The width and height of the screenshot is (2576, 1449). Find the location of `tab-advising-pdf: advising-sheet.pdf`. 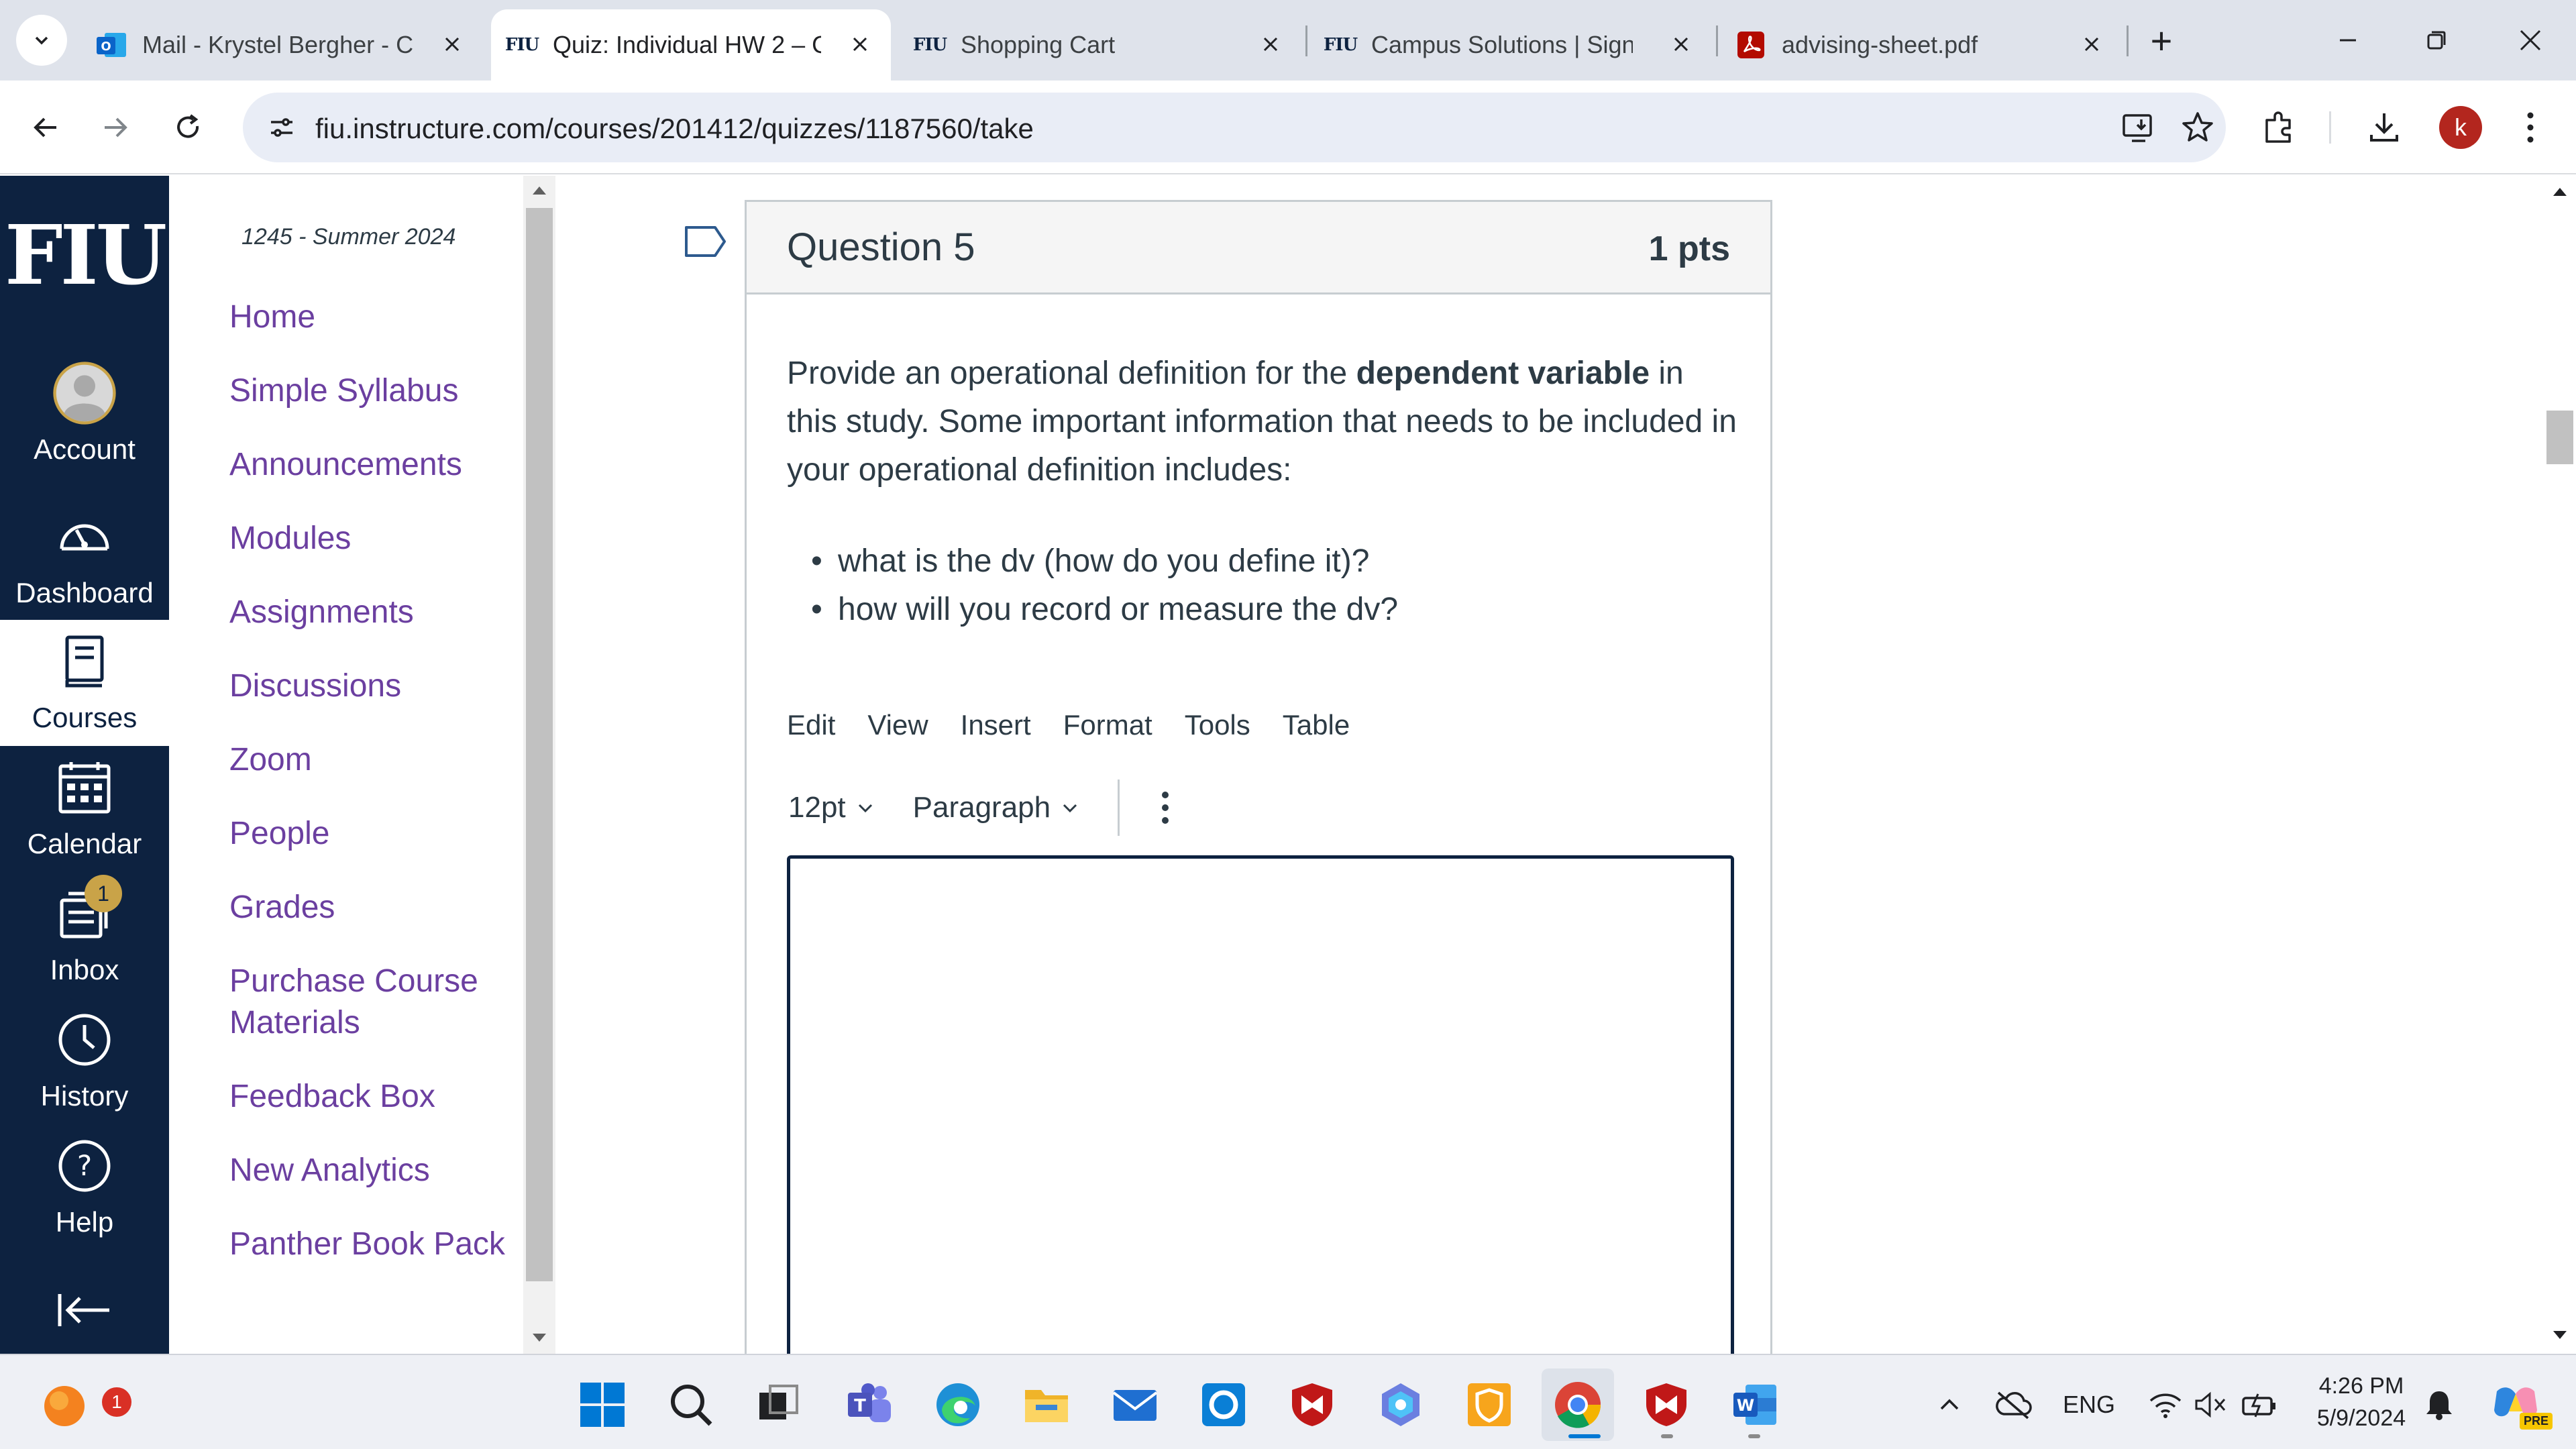

tab-advising-pdf: advising-sheet.pdf is located at coordinates (1921, 44).